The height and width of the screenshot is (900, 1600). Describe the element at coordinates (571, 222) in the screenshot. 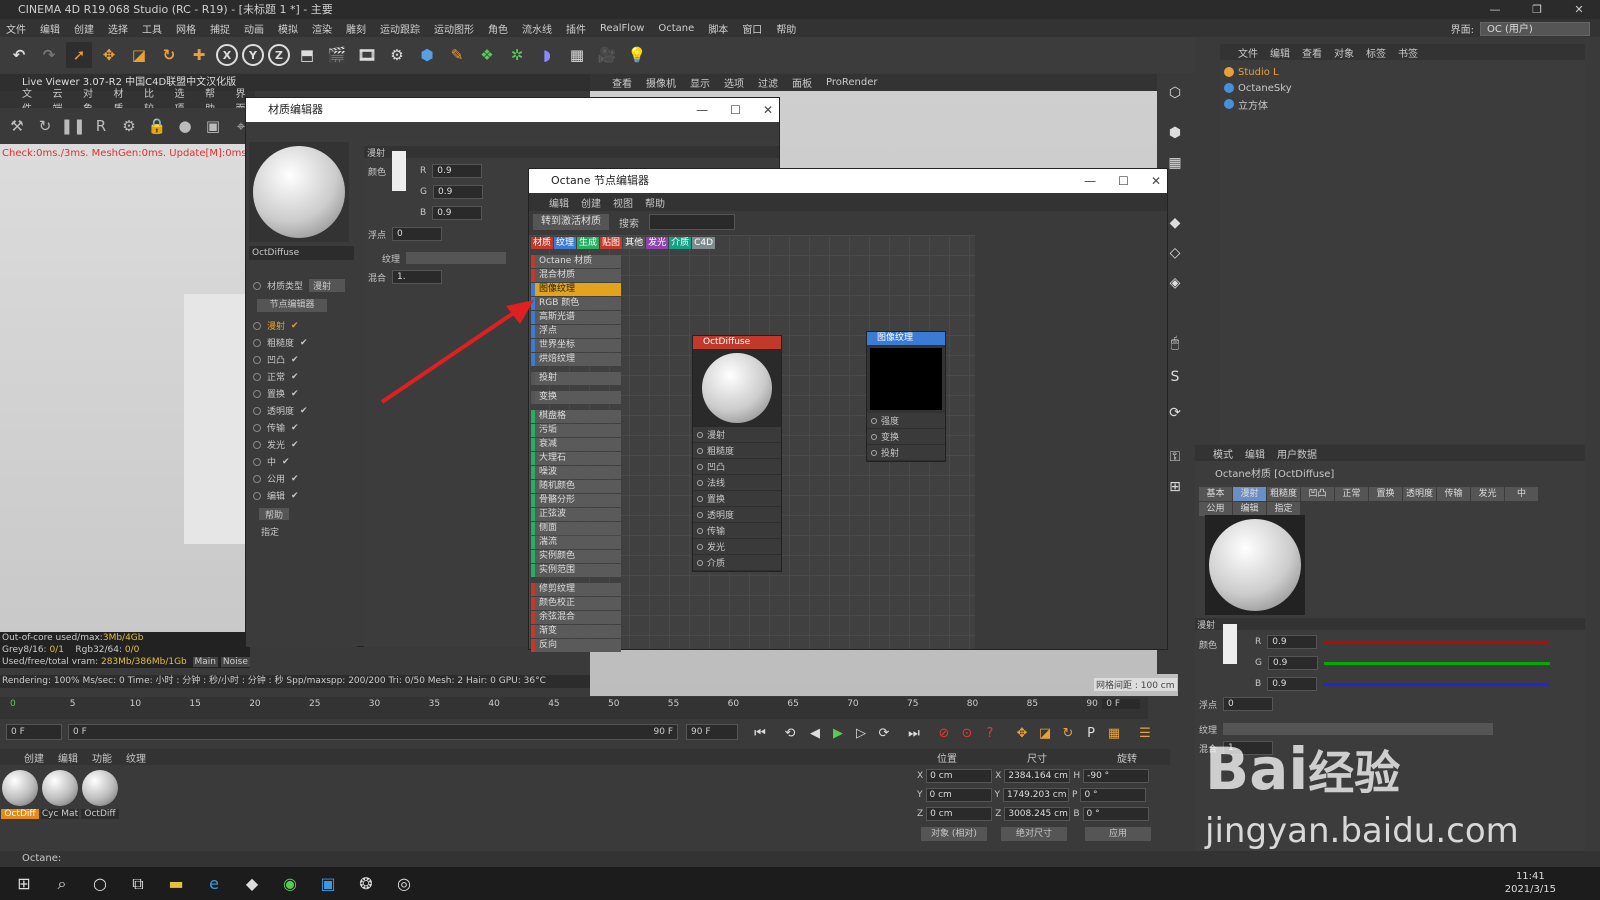

I see `go-to-active-material-button: 转到激活材质` at that location.